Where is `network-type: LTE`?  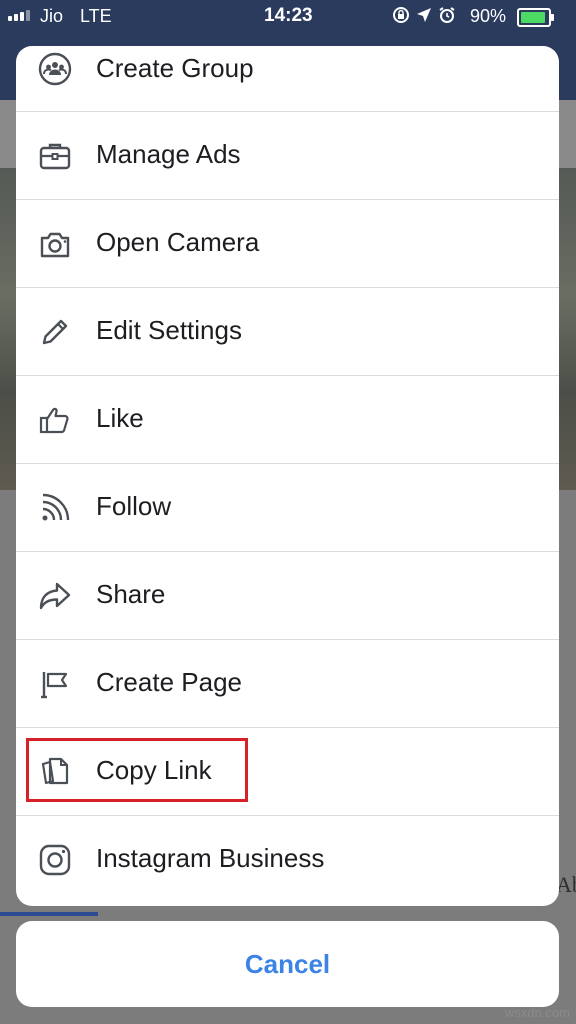 network-type: LTE is located at coordinates (96, 16).